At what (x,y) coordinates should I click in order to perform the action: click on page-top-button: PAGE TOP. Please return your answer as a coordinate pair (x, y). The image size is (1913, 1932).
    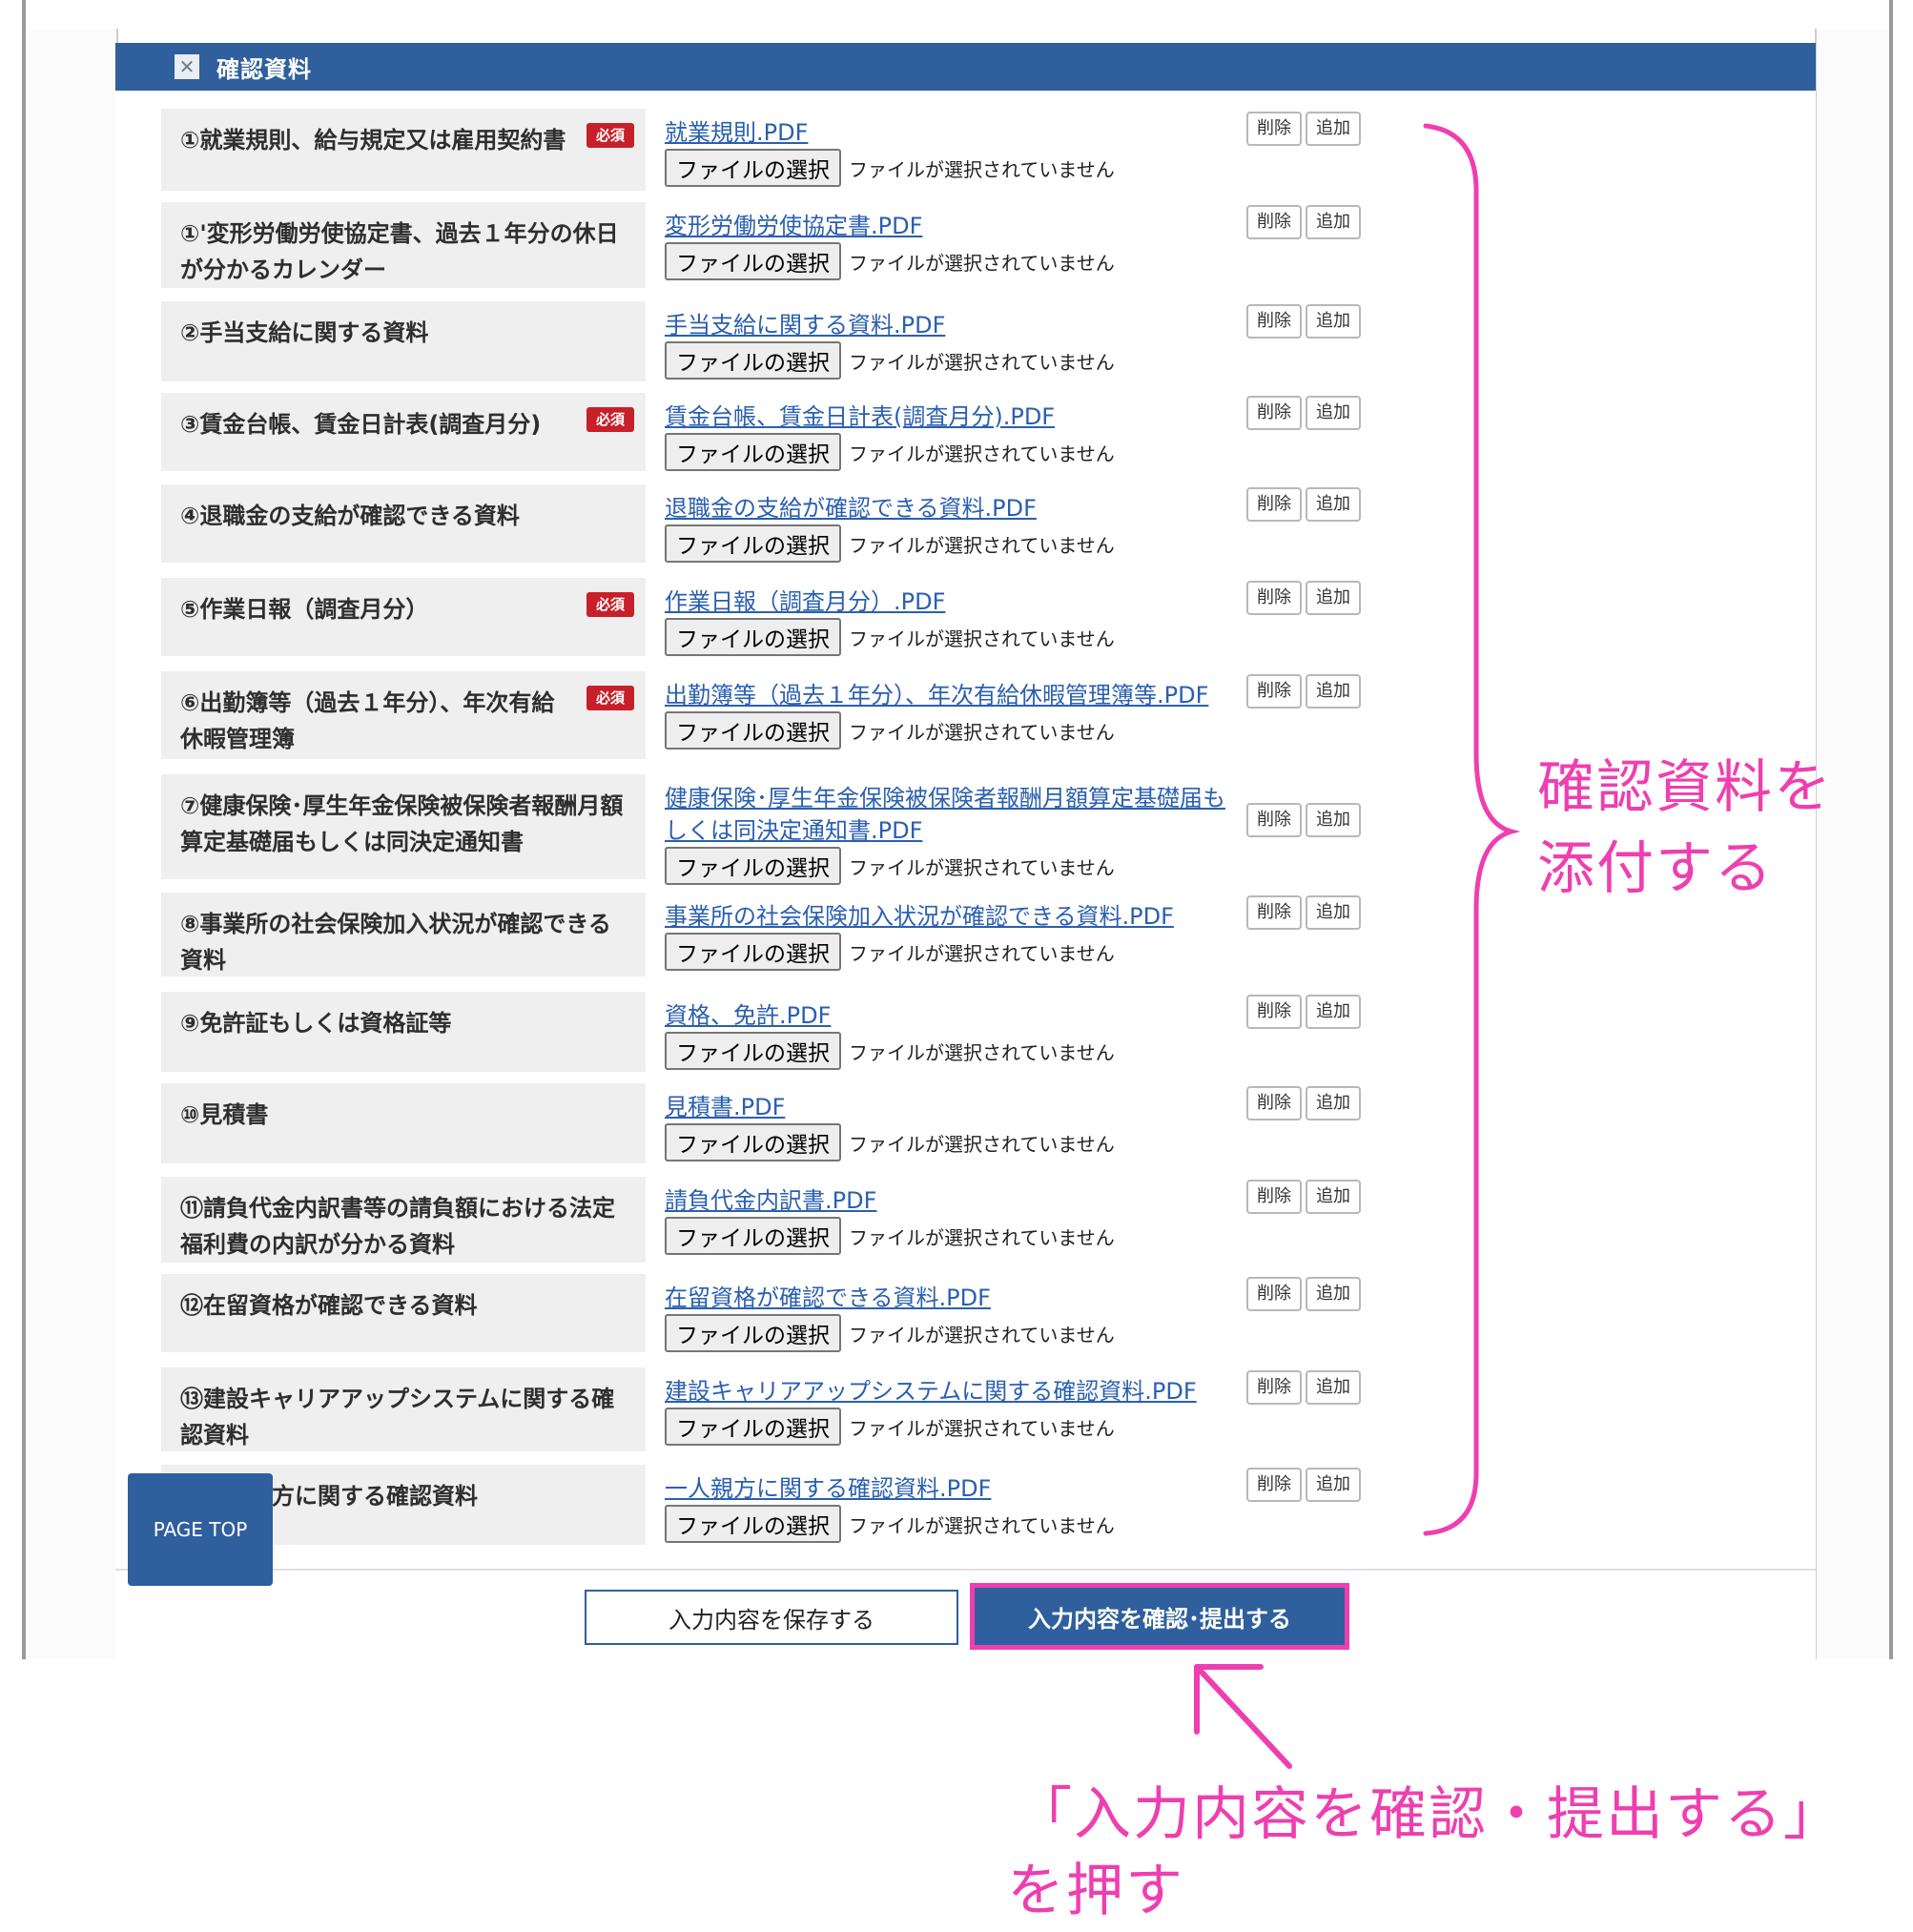
    Looking at the image, I should click on (200, 1529).